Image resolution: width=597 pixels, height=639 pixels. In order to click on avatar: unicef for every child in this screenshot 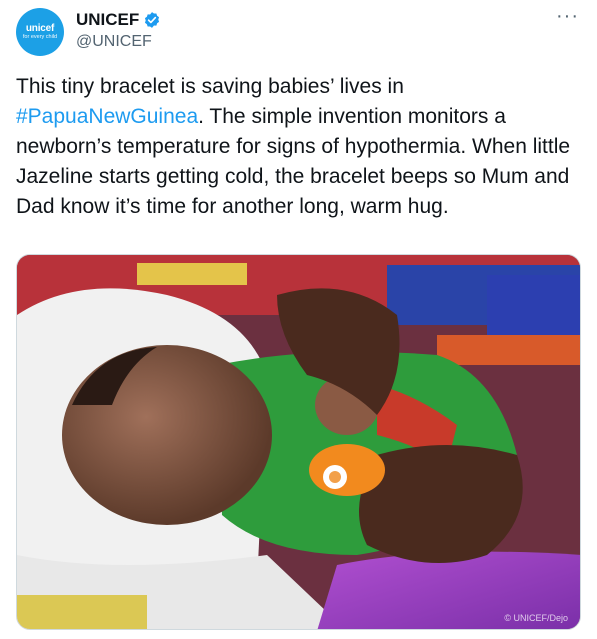, I will do `click(40, 32)`.